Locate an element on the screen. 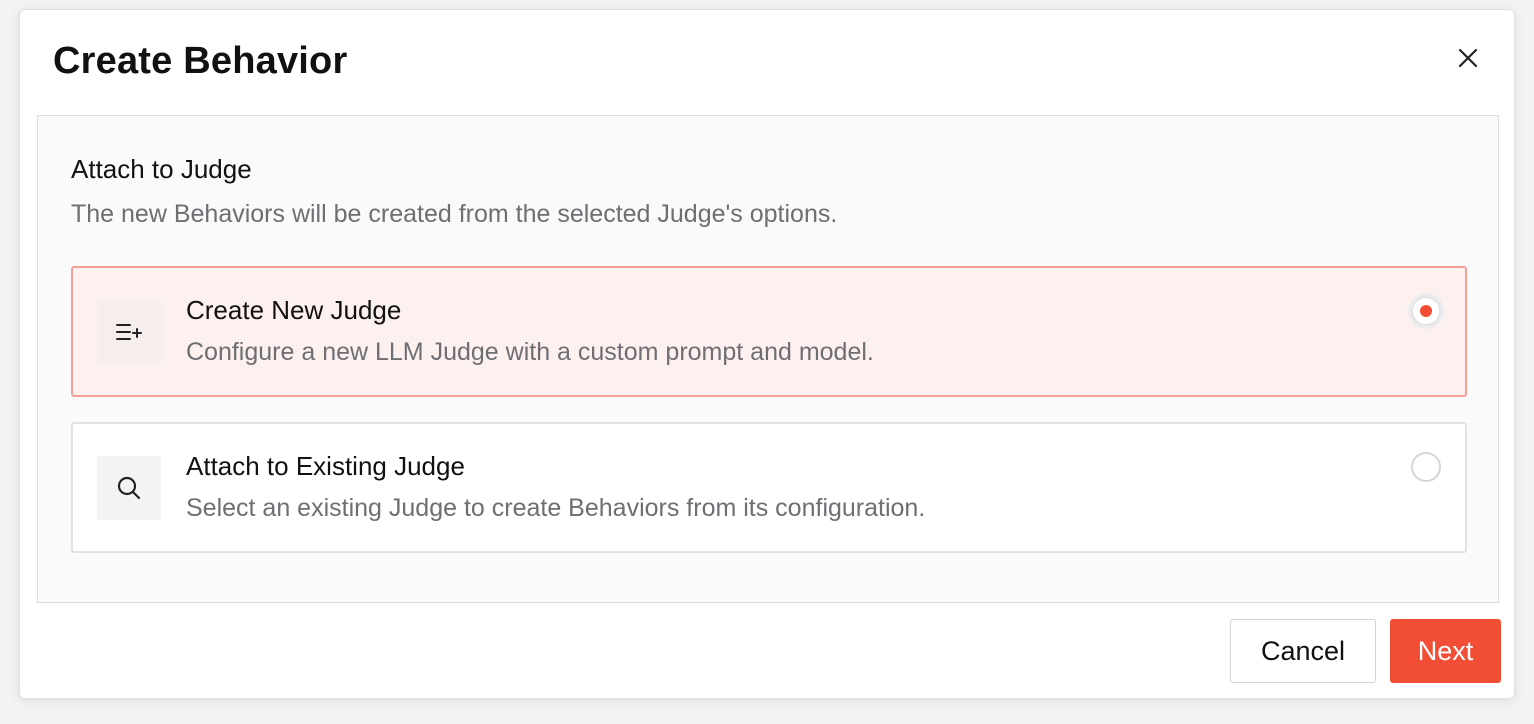  option-title: Create New Judge is located at coordinates (294, 310).